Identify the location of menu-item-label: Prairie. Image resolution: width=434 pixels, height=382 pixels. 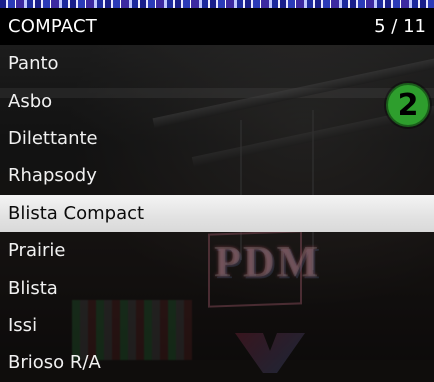
(37, 251).